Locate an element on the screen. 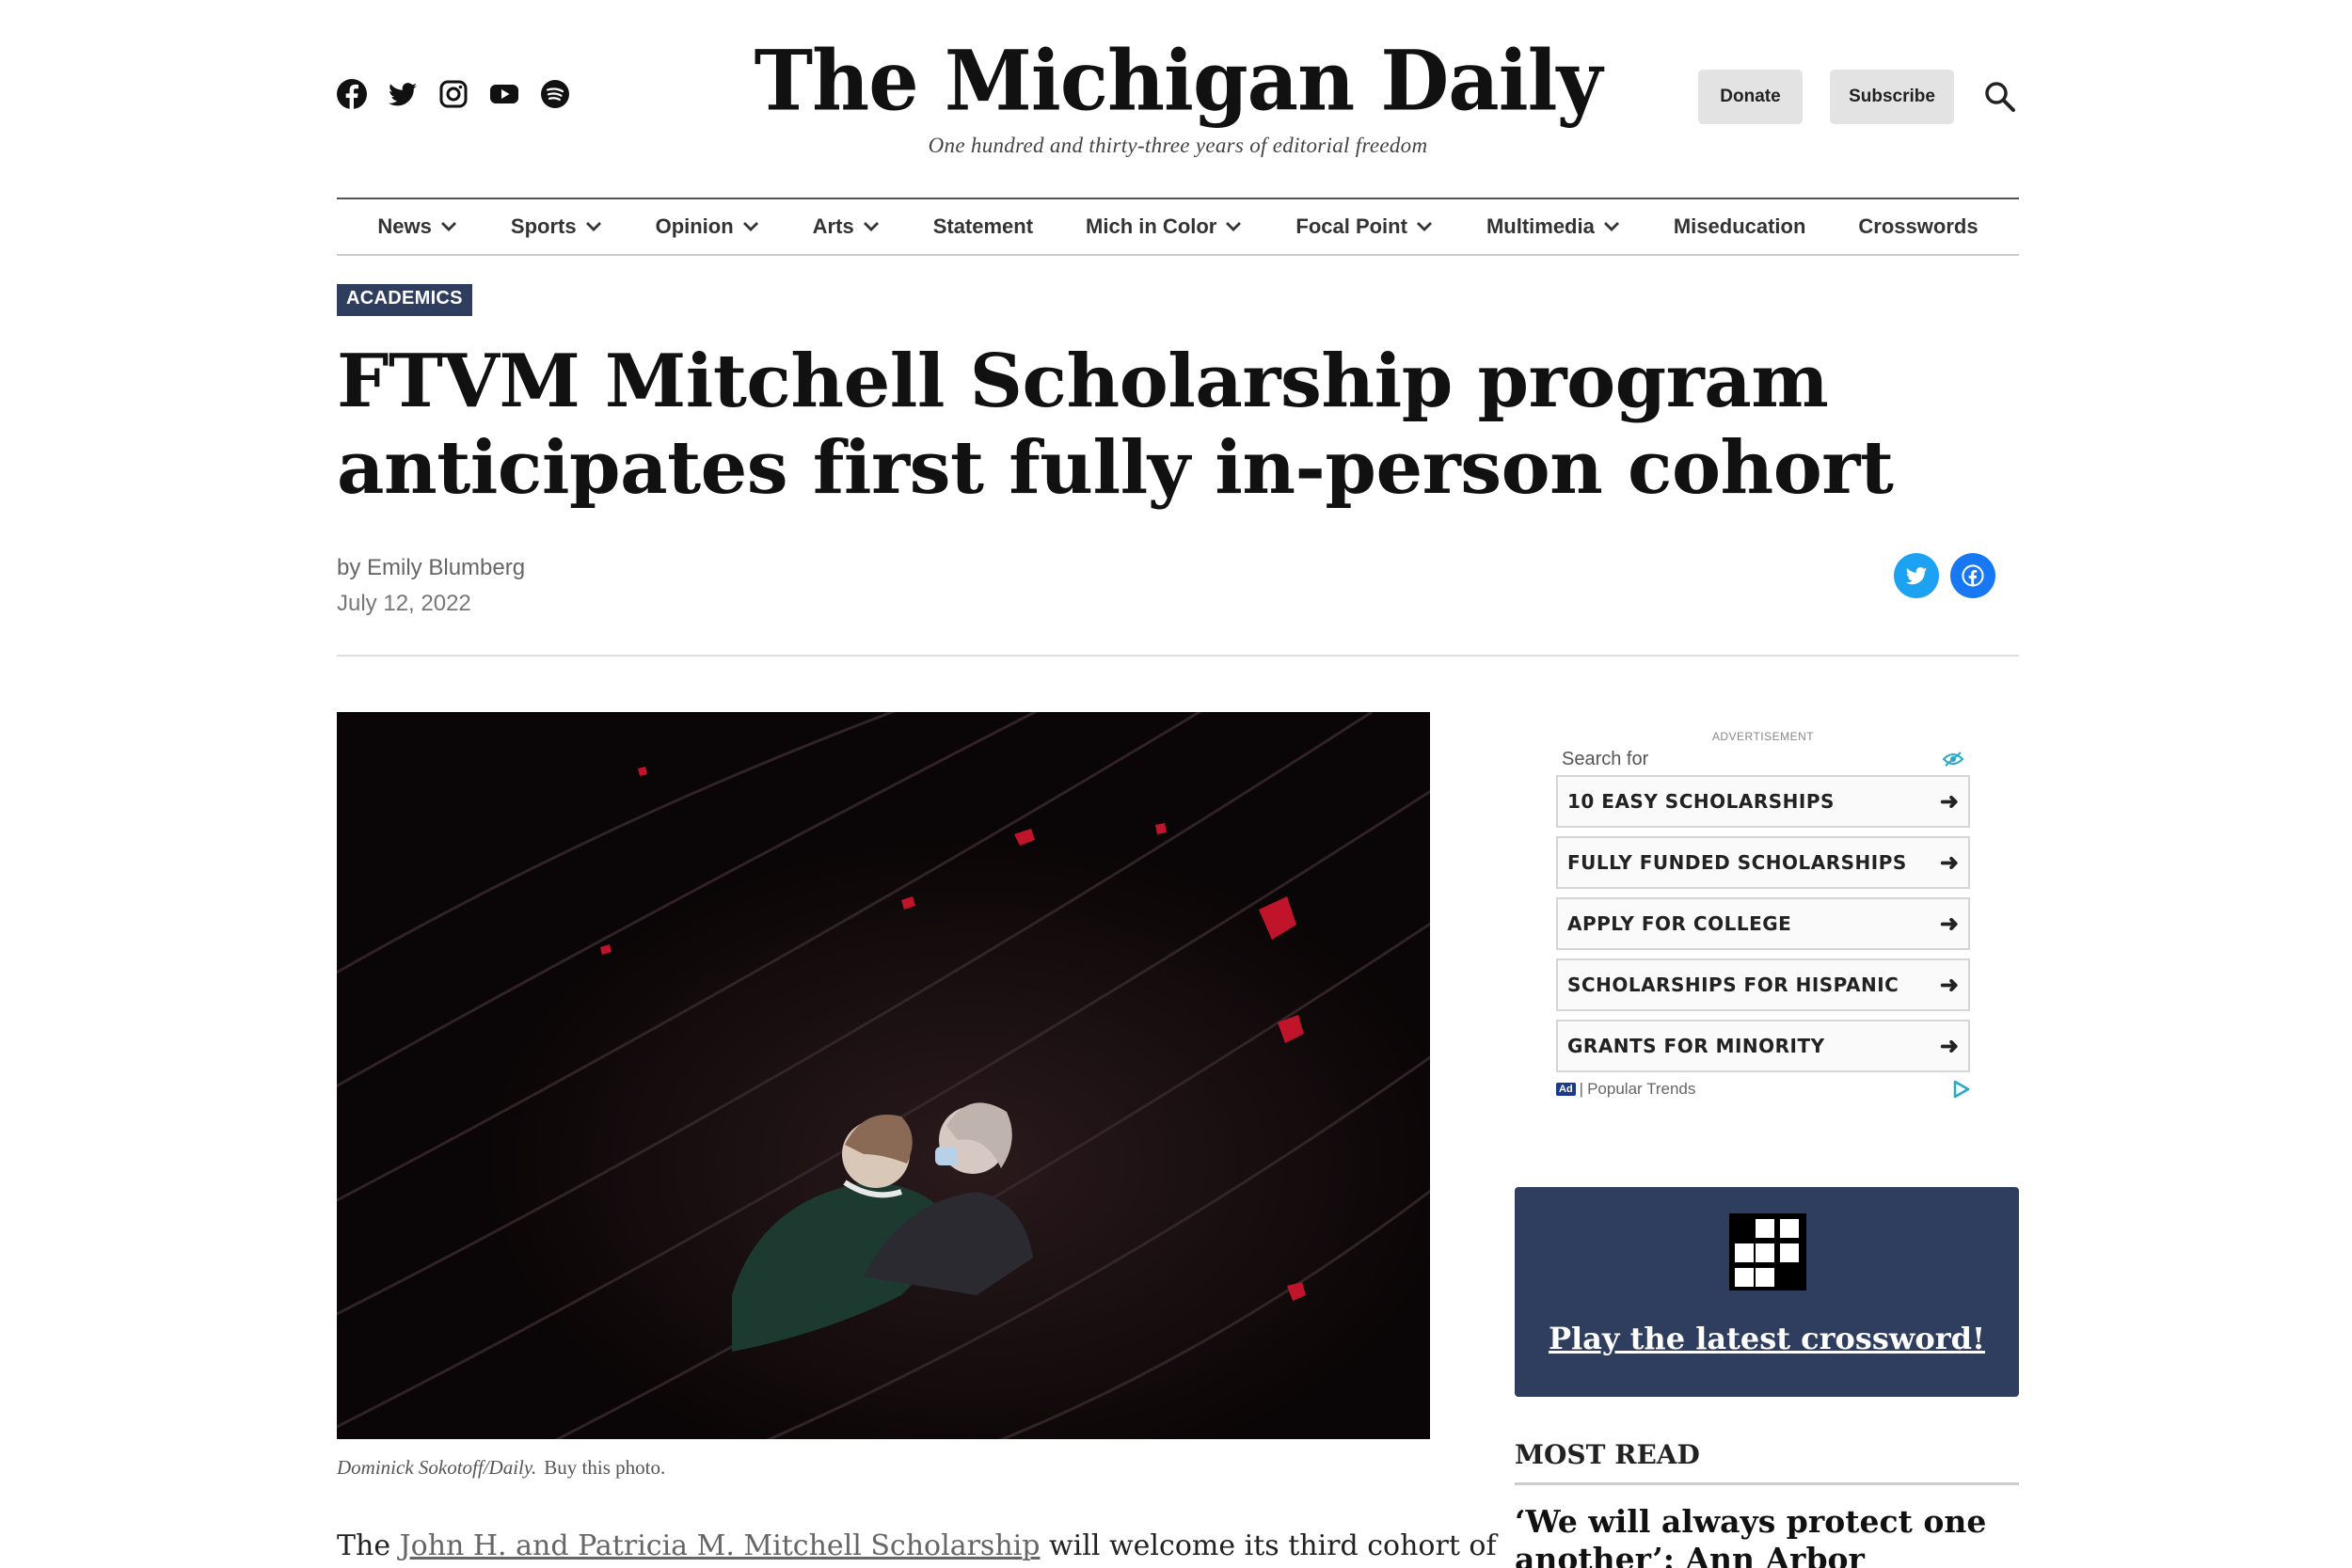 The image size is (2352, 1568). nav-item-label: Crosswords is located at coordinates (1918, 226).